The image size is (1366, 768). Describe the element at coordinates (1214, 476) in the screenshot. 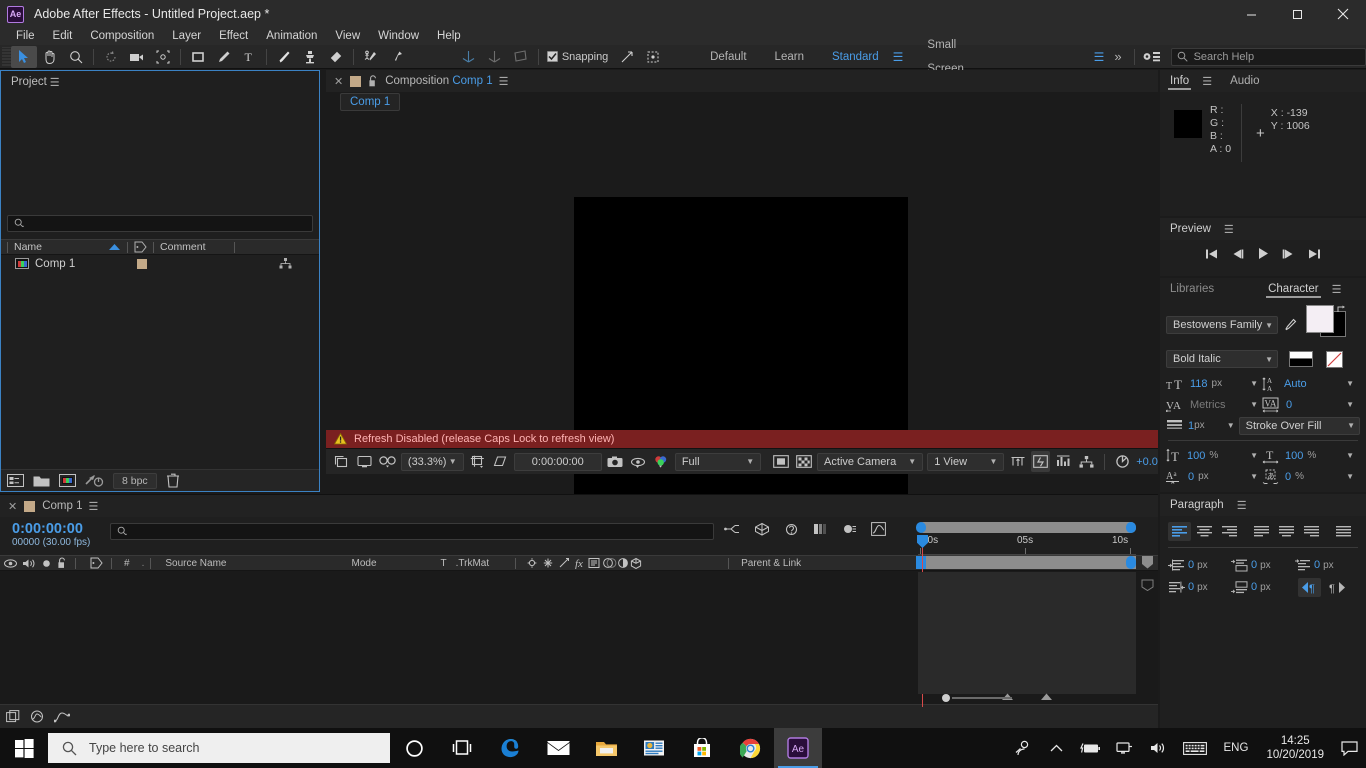

I see `baseline-shift-control: Aa 0 px ▼` at that location.